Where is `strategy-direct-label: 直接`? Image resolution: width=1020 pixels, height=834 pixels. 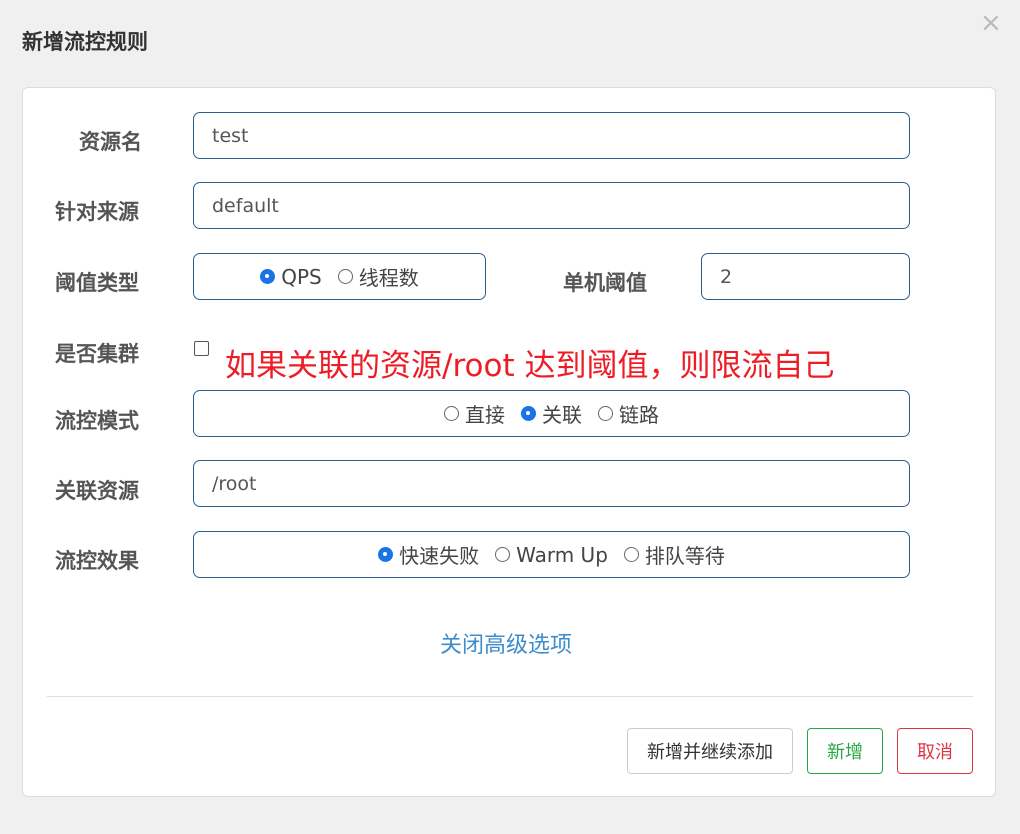 strategy-direct-label: 直接 is located at coordinates (485, 415).